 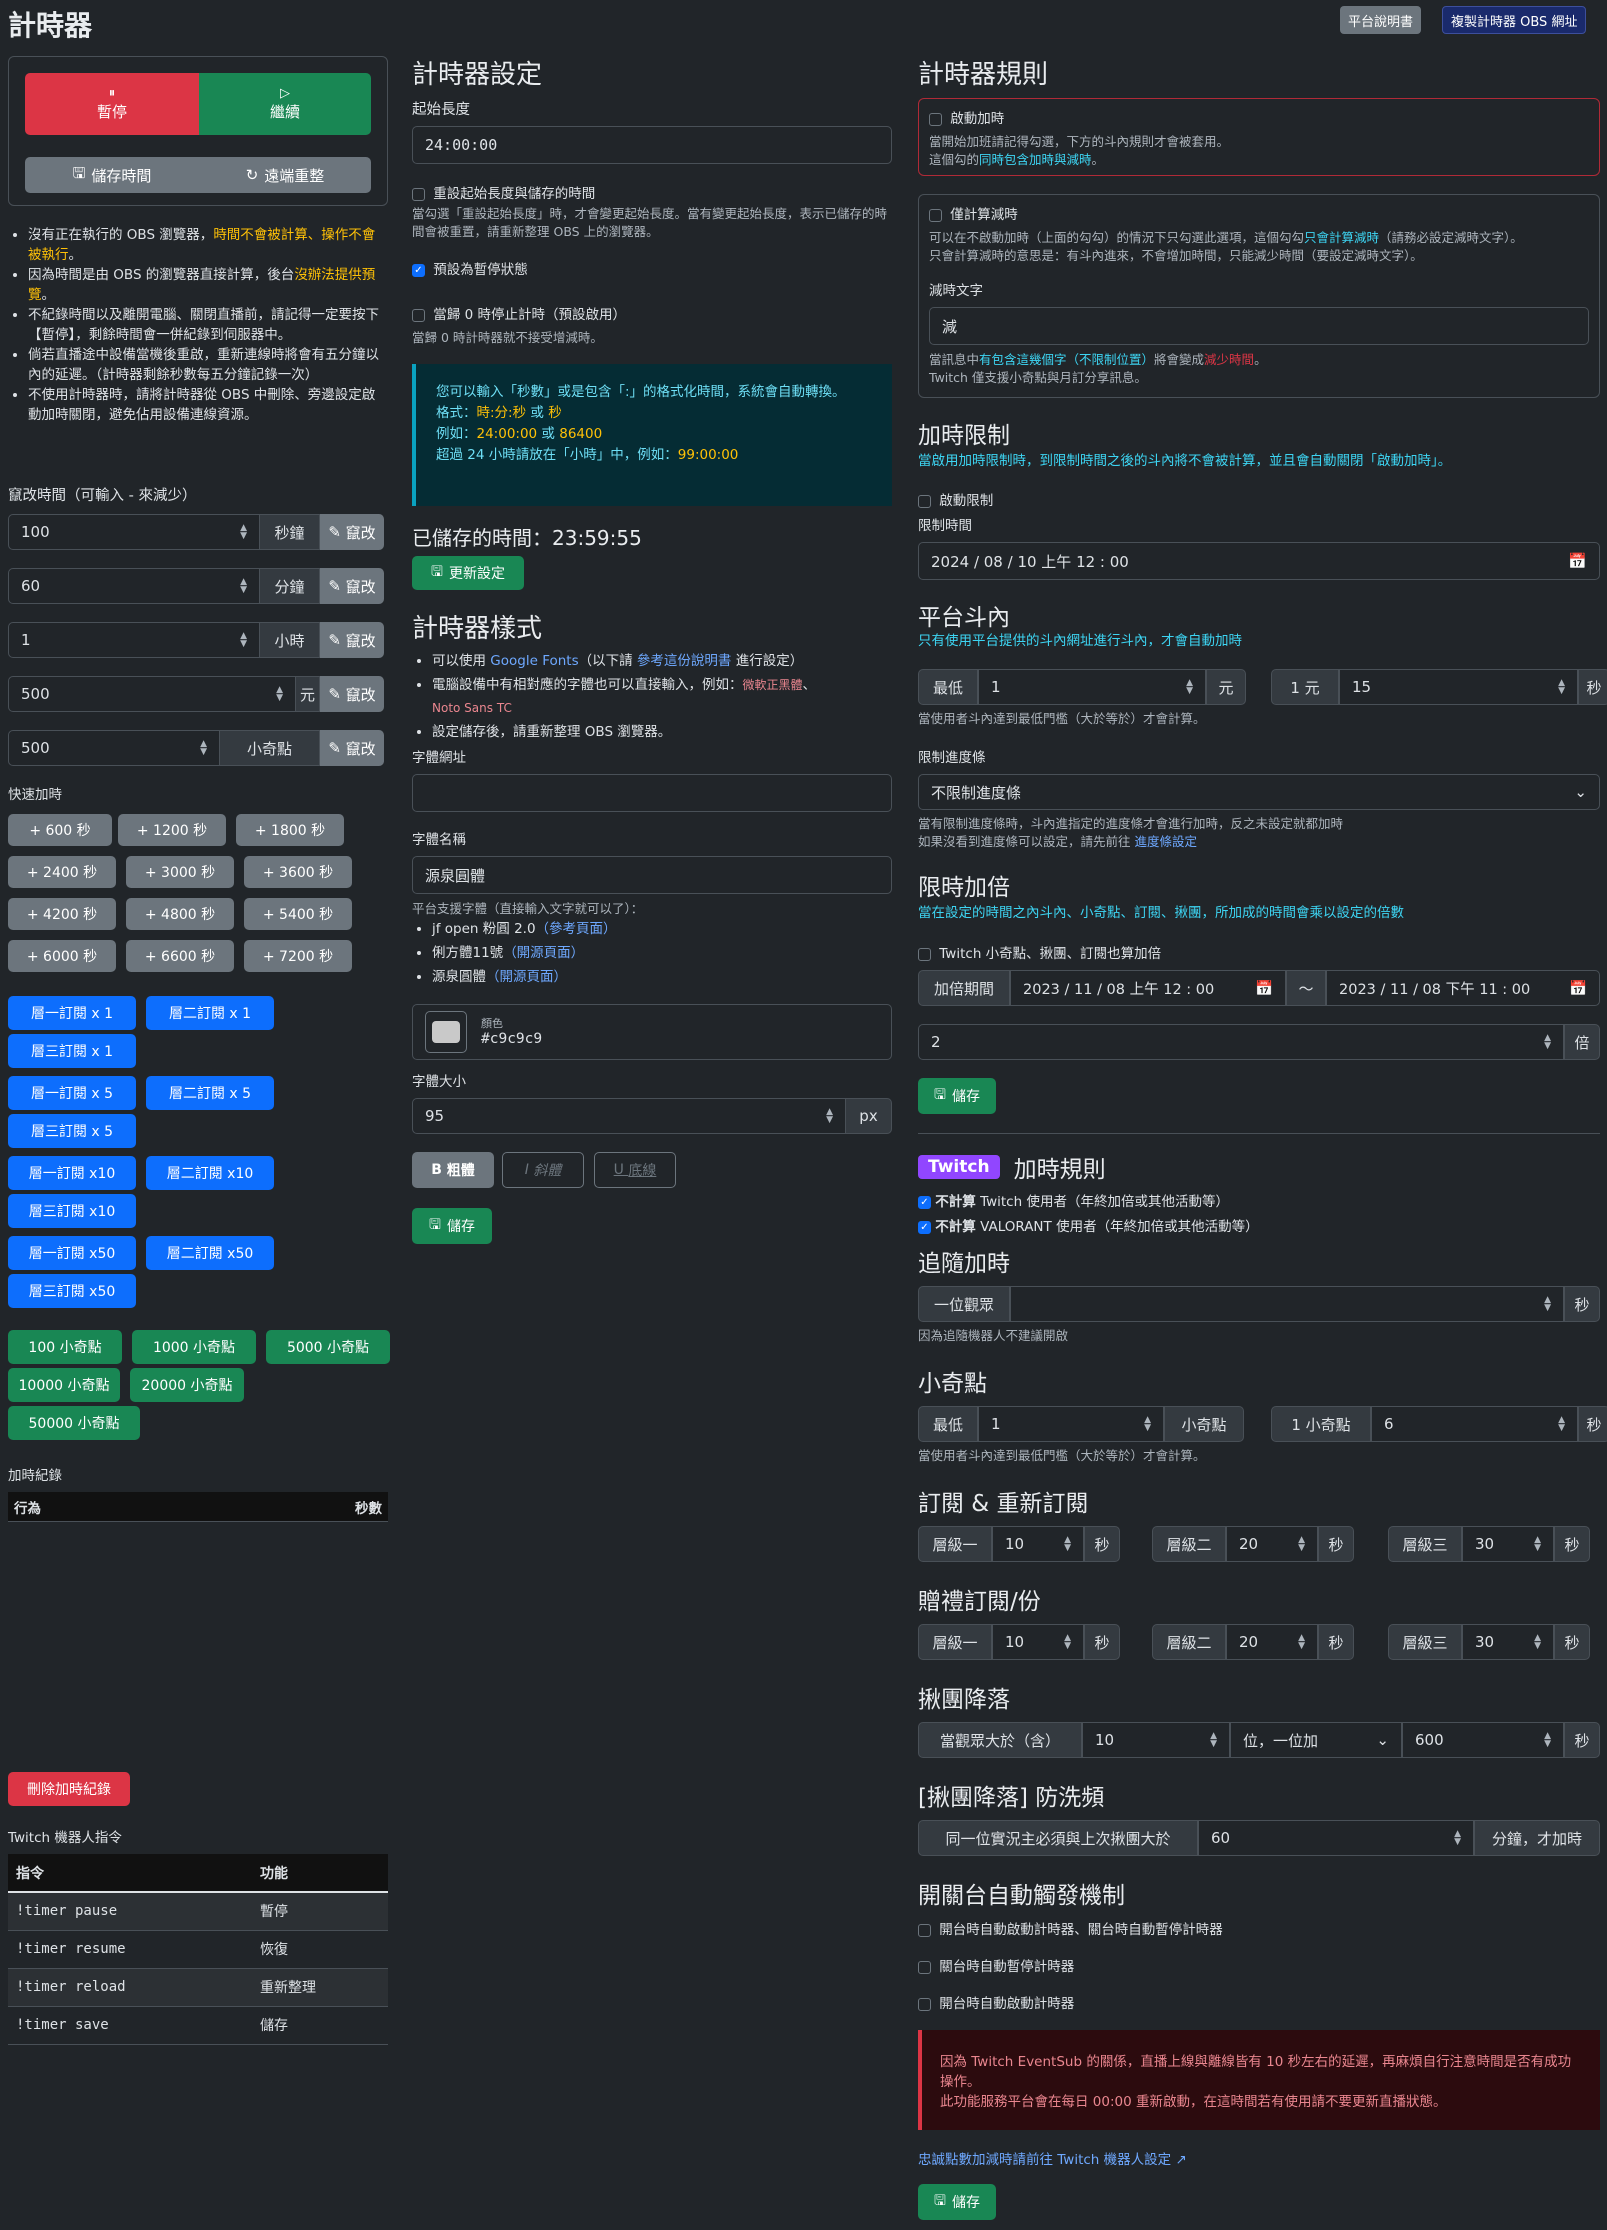 What do you see at coordinates (290, 830) in the screenshot?
I see `quick-add-button: + 1800 秒` at bounding box center [290, 830].